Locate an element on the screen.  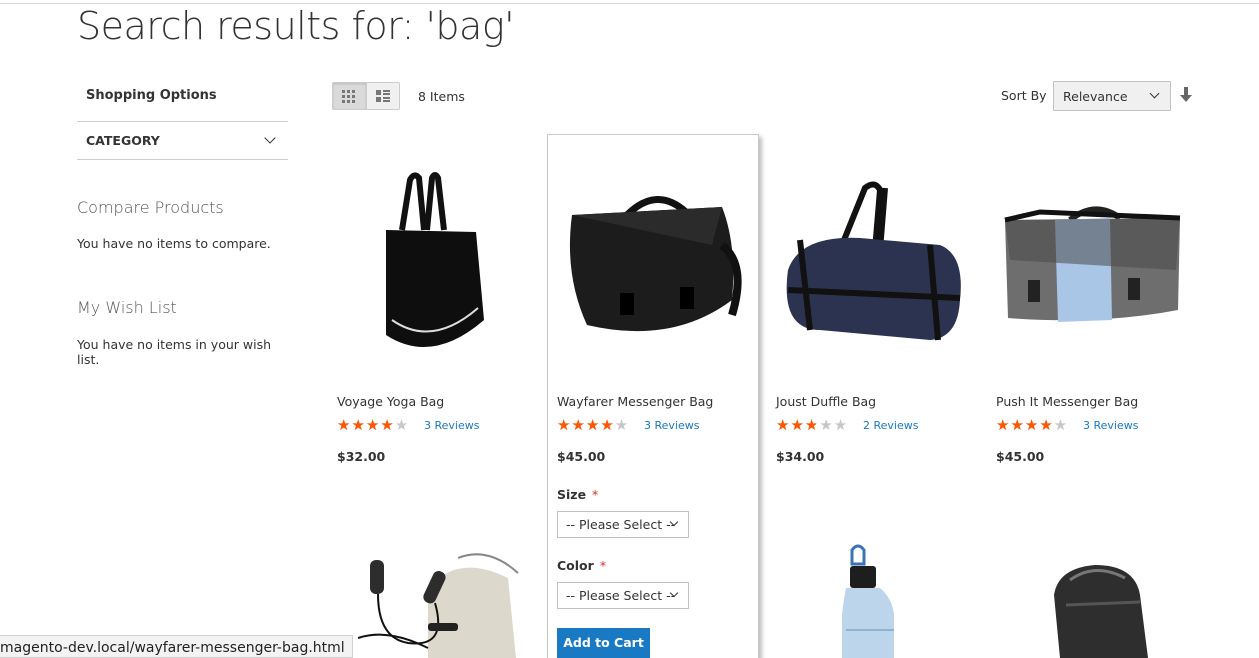
color-option-label: Color * is located at coordinates (581, 565).